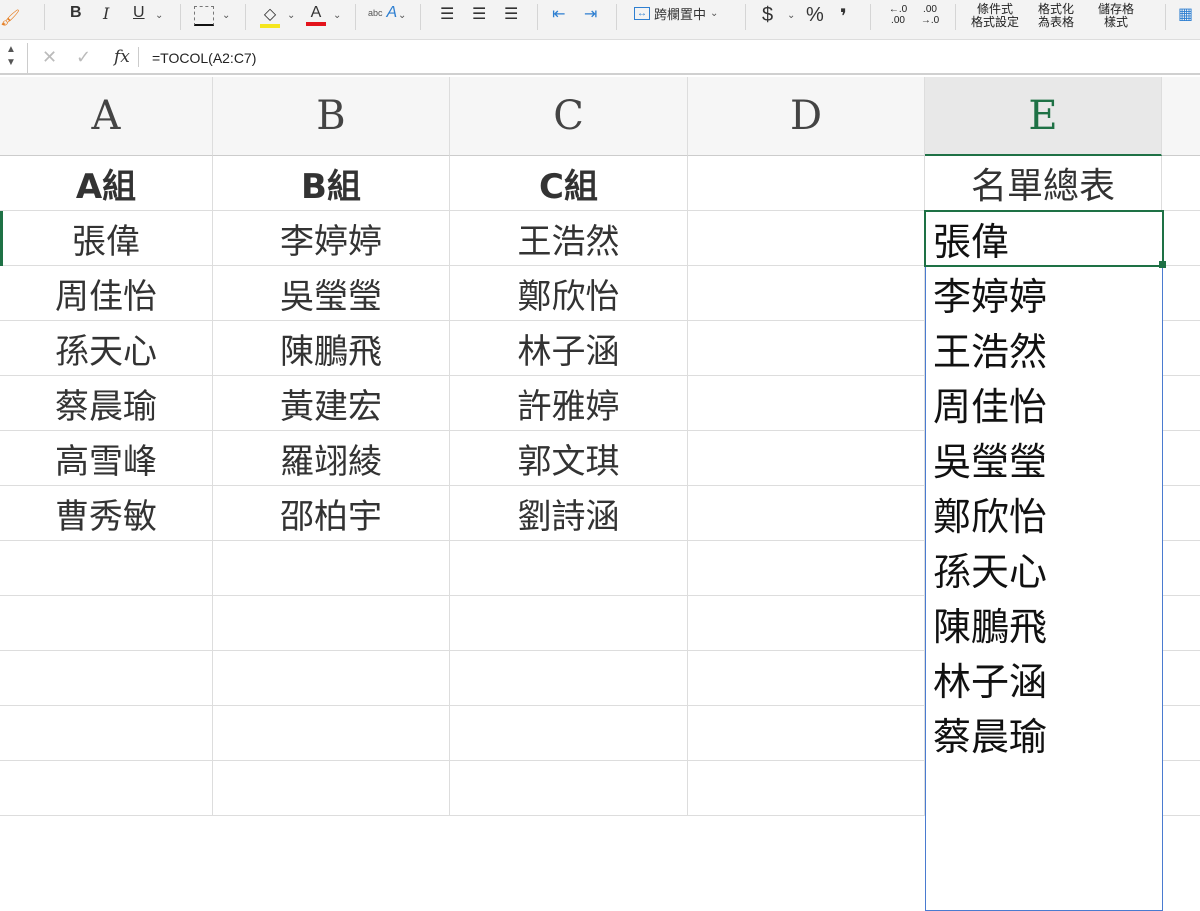 Image resolution: width=1200 pixels, height=911 pixels. Describe the element at coordinates (1181, 623) in the screenshot. I see `cell-F9` at that location.